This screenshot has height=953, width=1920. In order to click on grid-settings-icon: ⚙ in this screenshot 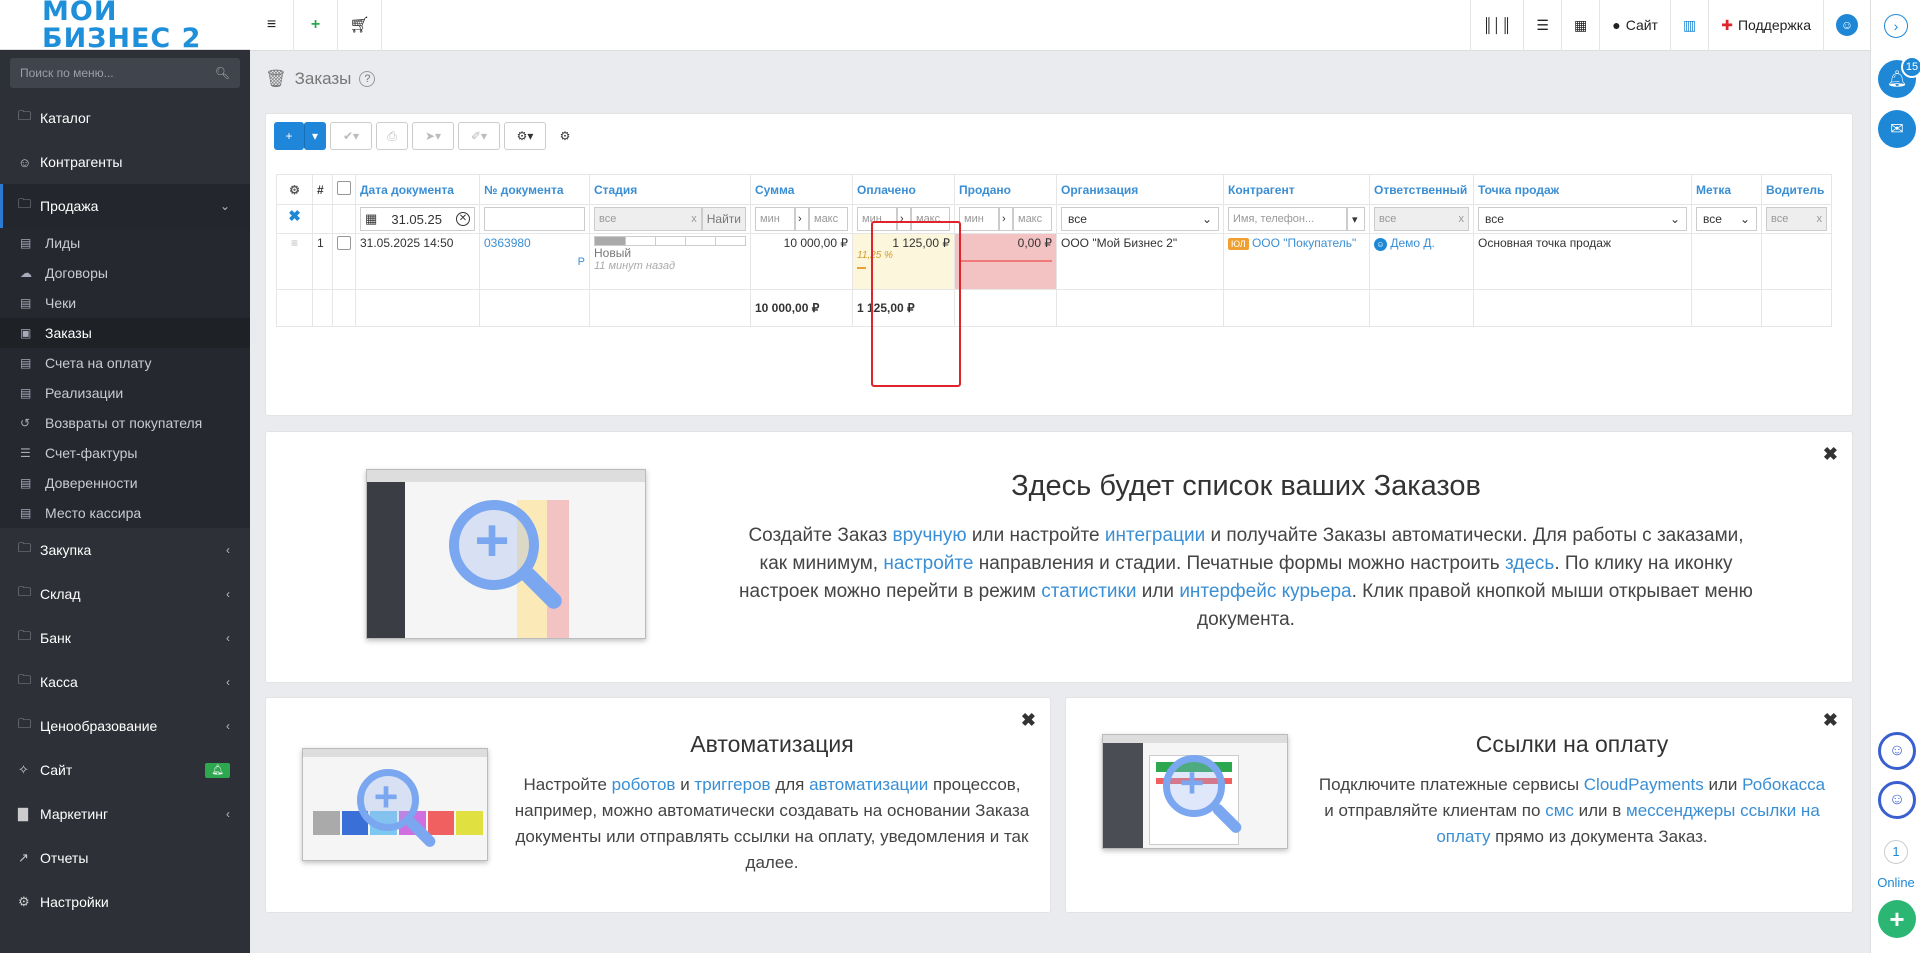, I will do `click(294, 189)`.